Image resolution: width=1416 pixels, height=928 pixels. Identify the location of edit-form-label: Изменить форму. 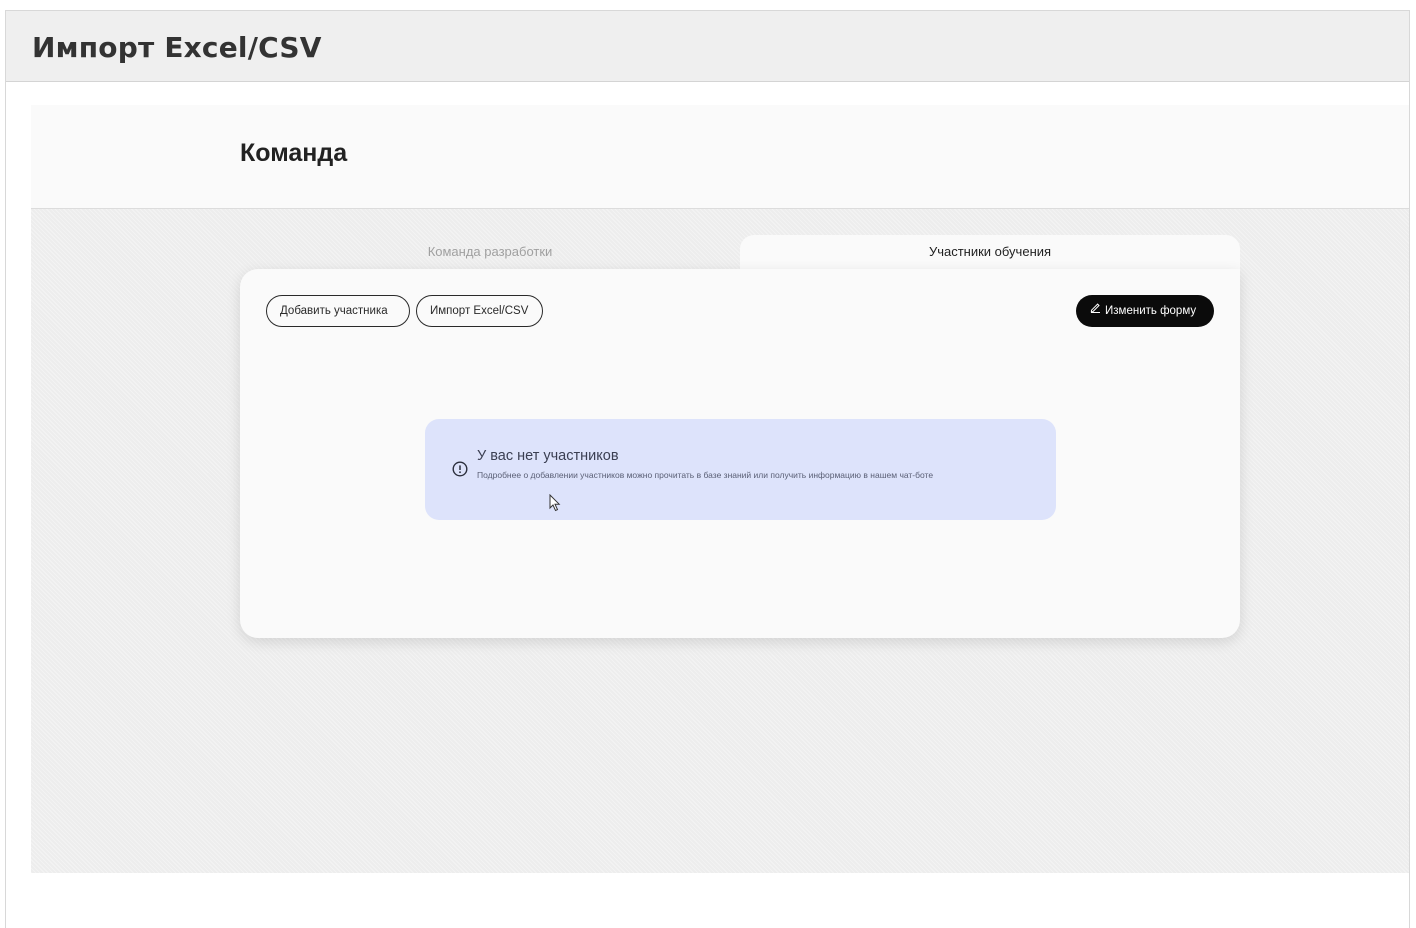
(1151, 311).